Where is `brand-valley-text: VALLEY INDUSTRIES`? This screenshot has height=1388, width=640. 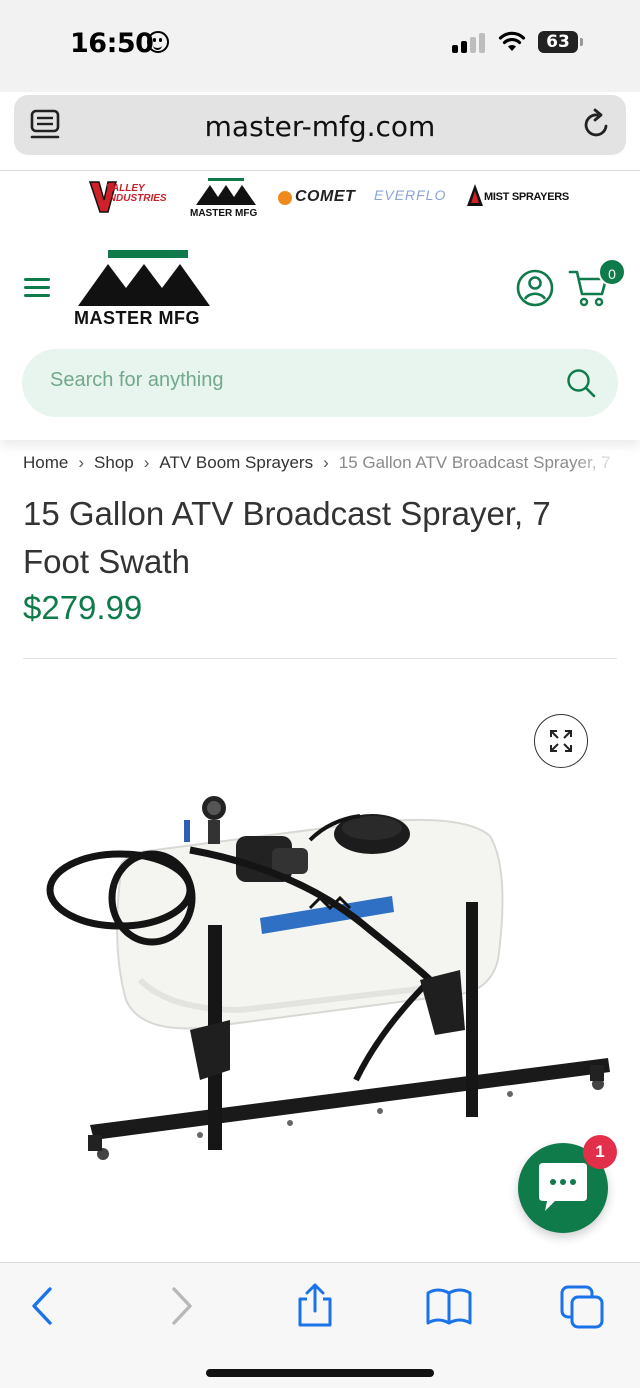
brand-valley-text: VALLEY INDUSTRIES is located at coordinates (136, 193).